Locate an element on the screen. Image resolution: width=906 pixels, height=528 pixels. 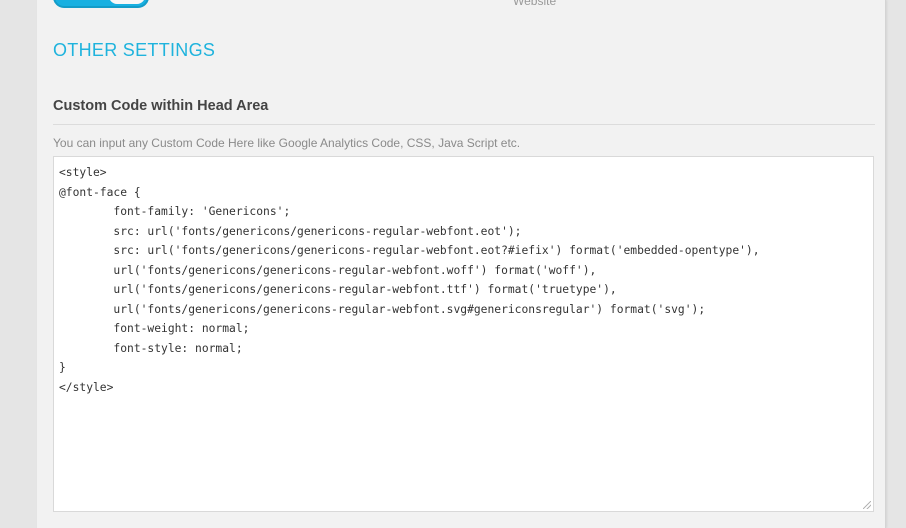
code-line: } is located at coordinates (62, 367).